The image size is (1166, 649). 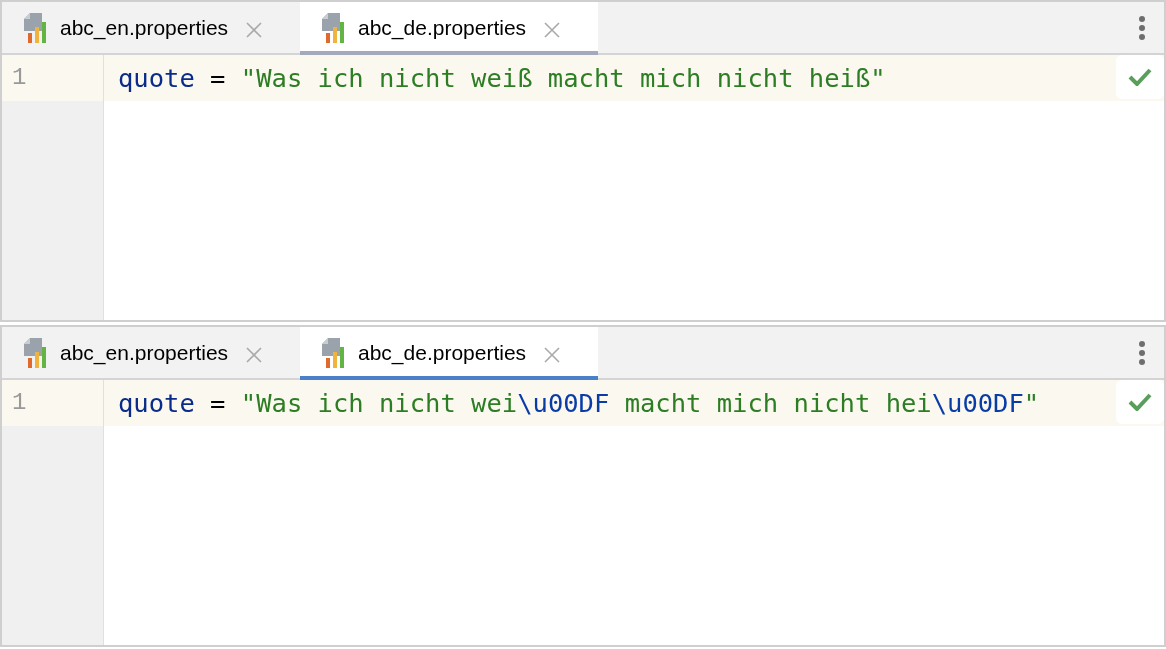 I want to click on code-line: quote = "Was ich nicht wei\u00DF macht mich nicht hei\u00DF", so click(x=578, y=403).